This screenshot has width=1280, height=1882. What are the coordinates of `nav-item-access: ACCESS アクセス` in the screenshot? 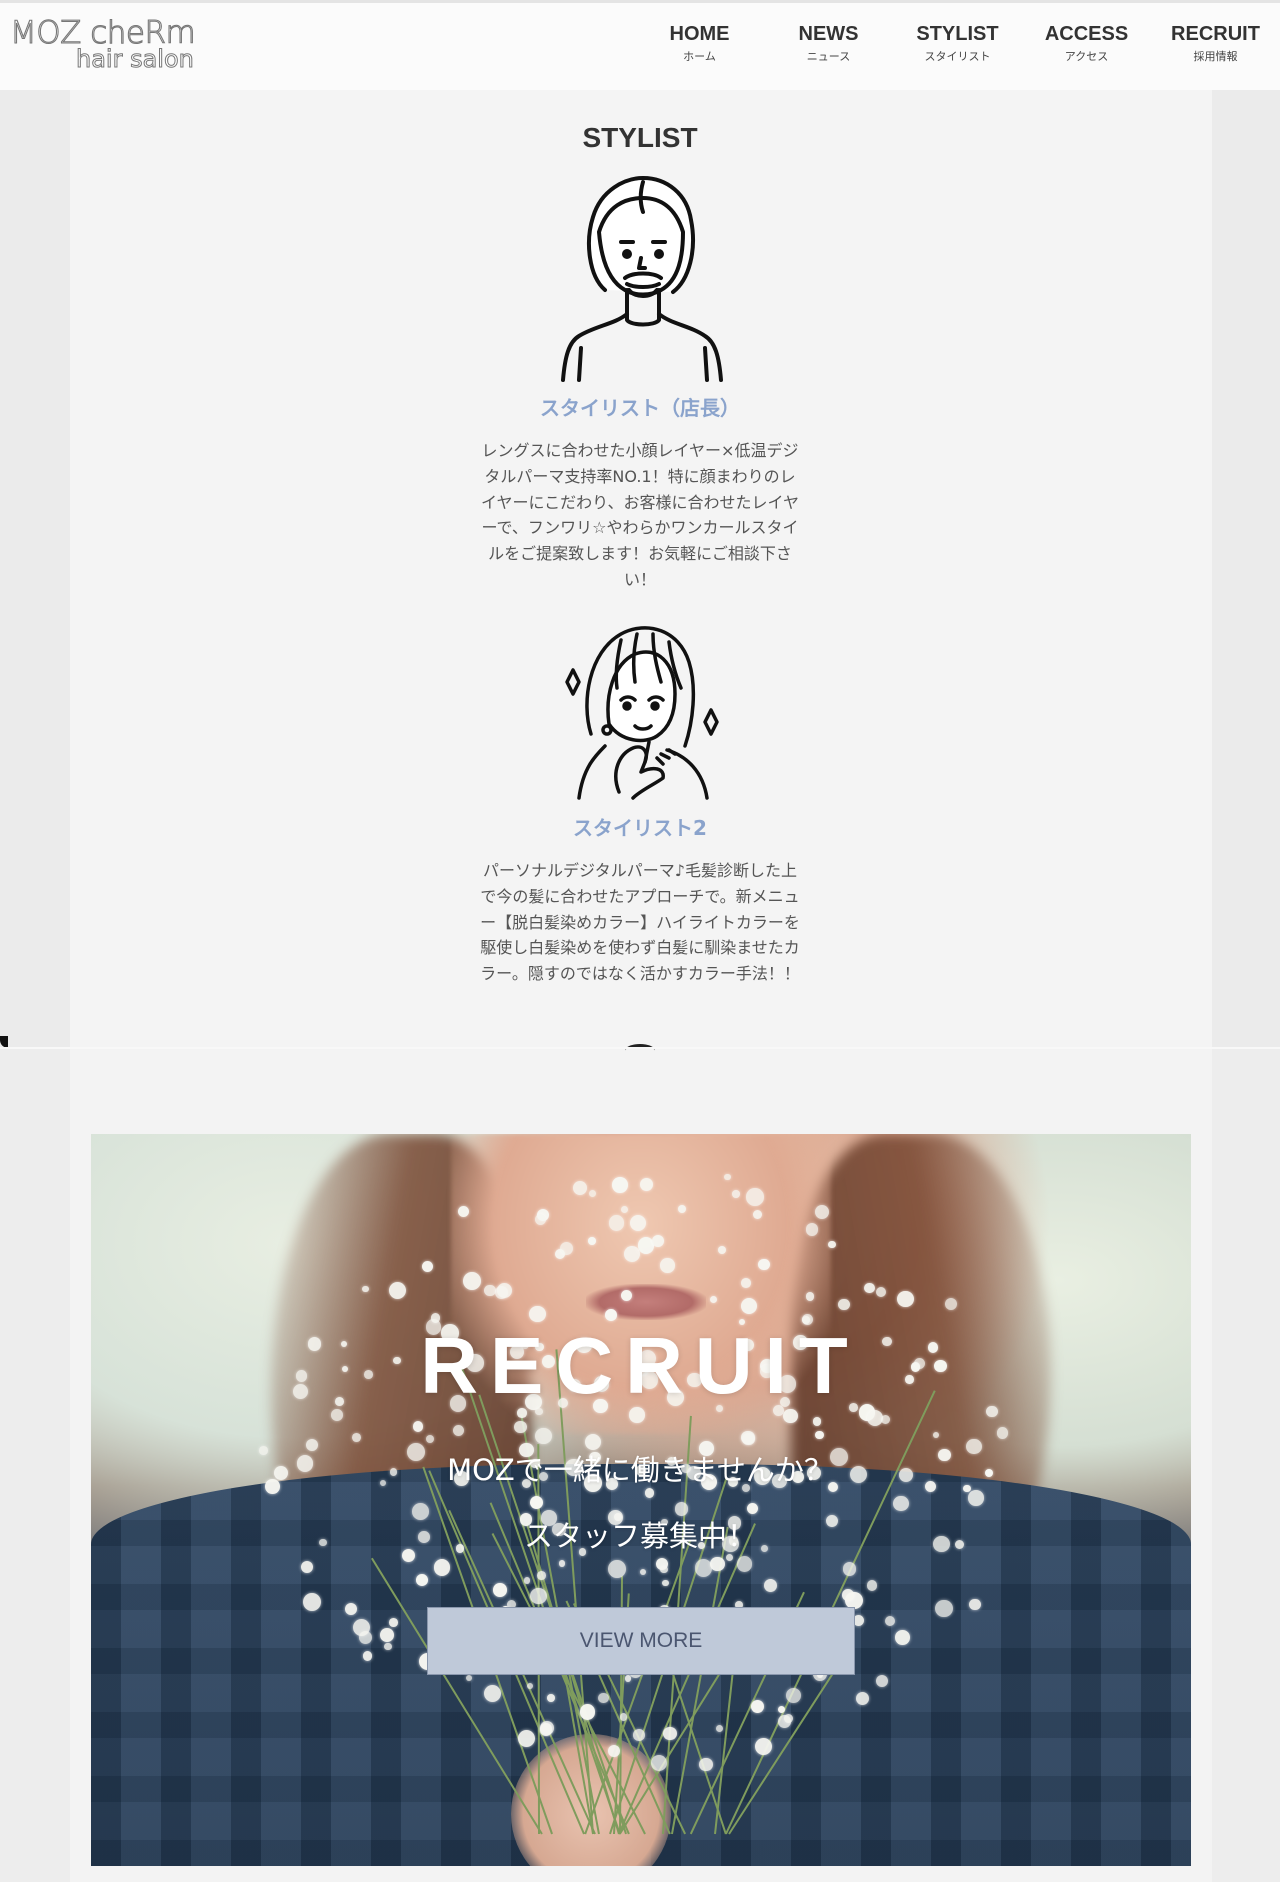 It's located at (1086, 49).